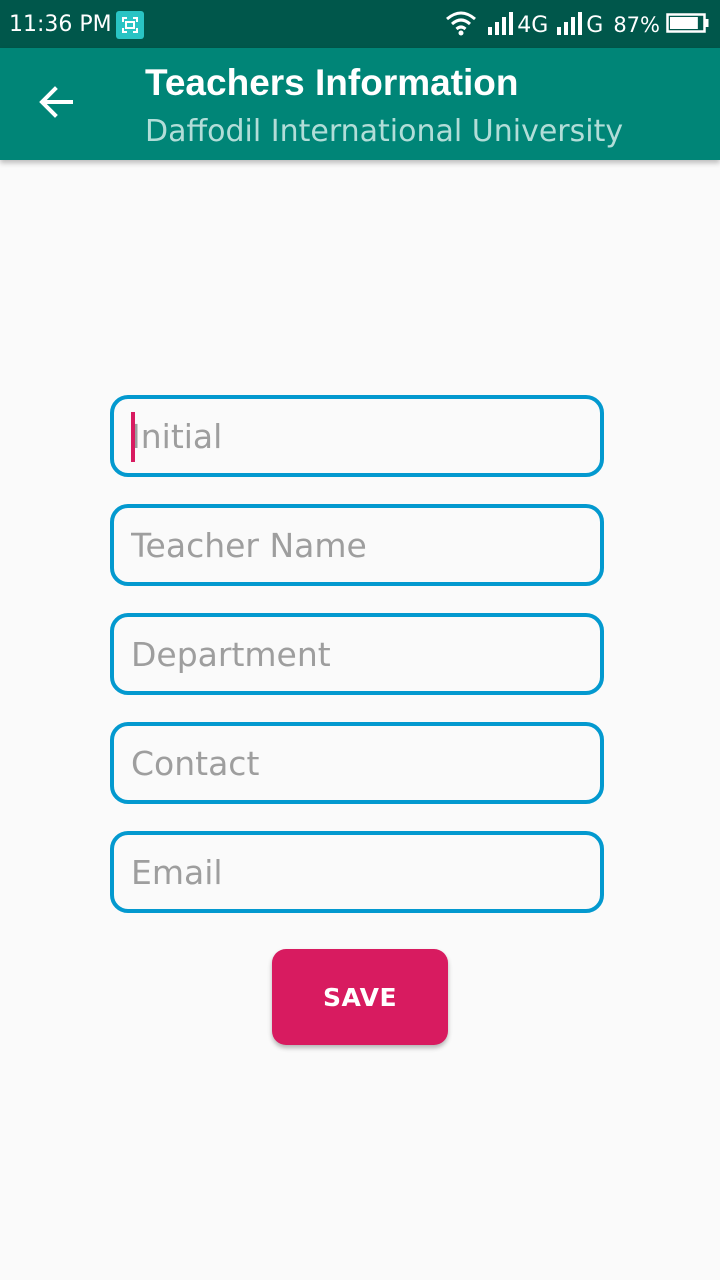  Describe the element at coordinates (384, 131) in the screenshot. I see `page-subtitle: Daffodil International University` at that location.